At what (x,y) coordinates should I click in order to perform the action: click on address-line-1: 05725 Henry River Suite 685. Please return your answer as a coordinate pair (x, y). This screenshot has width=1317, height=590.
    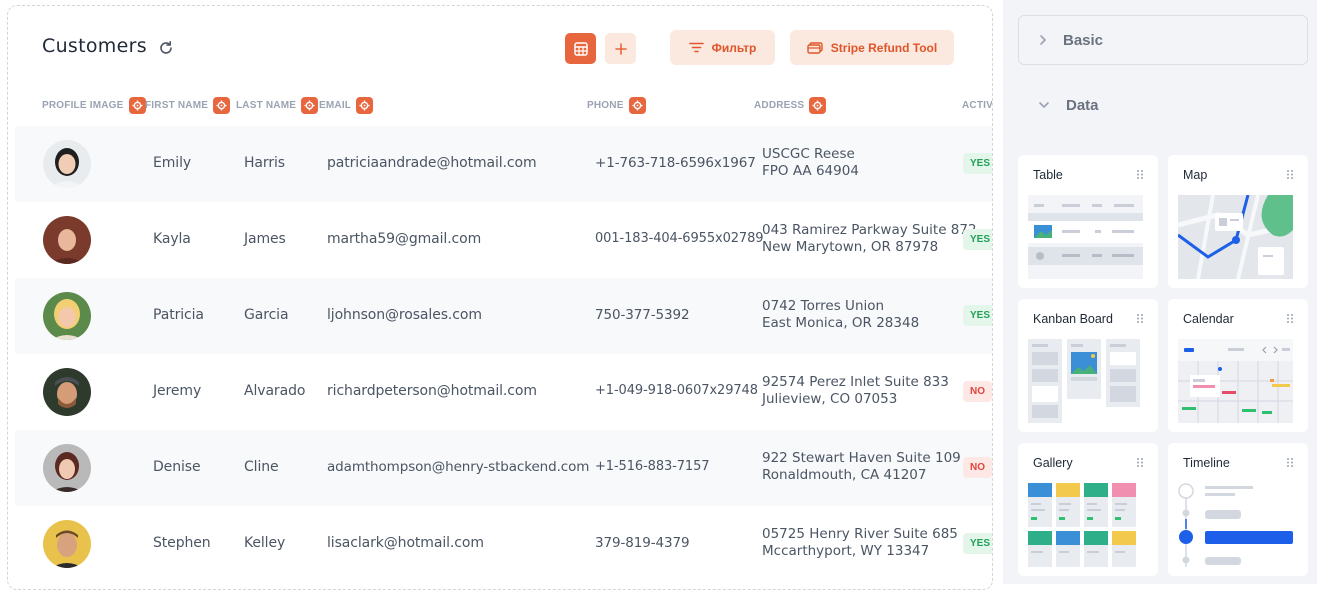
    Looking at the image, I should click on (860, 534).